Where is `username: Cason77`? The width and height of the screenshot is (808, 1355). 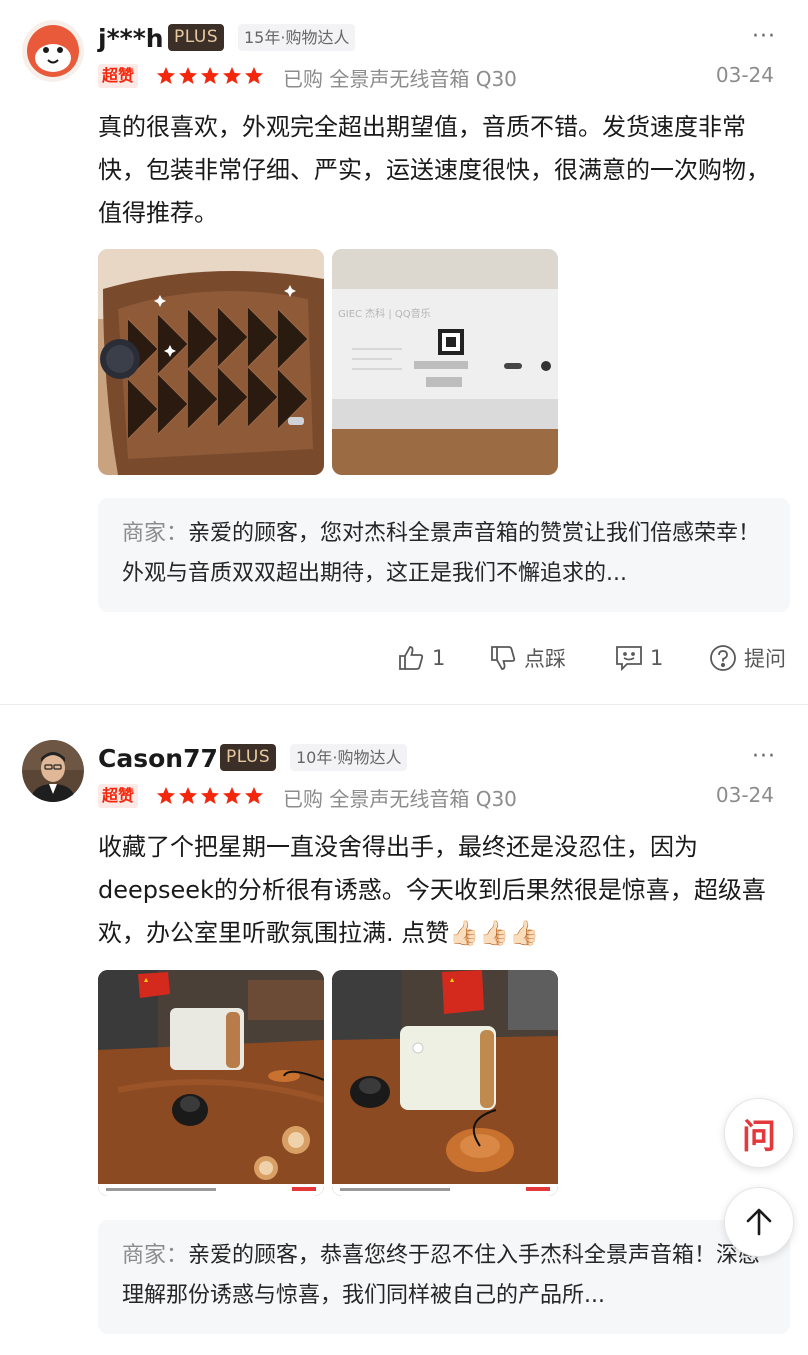 username: Cason77 is located at coordinates (158, 758).